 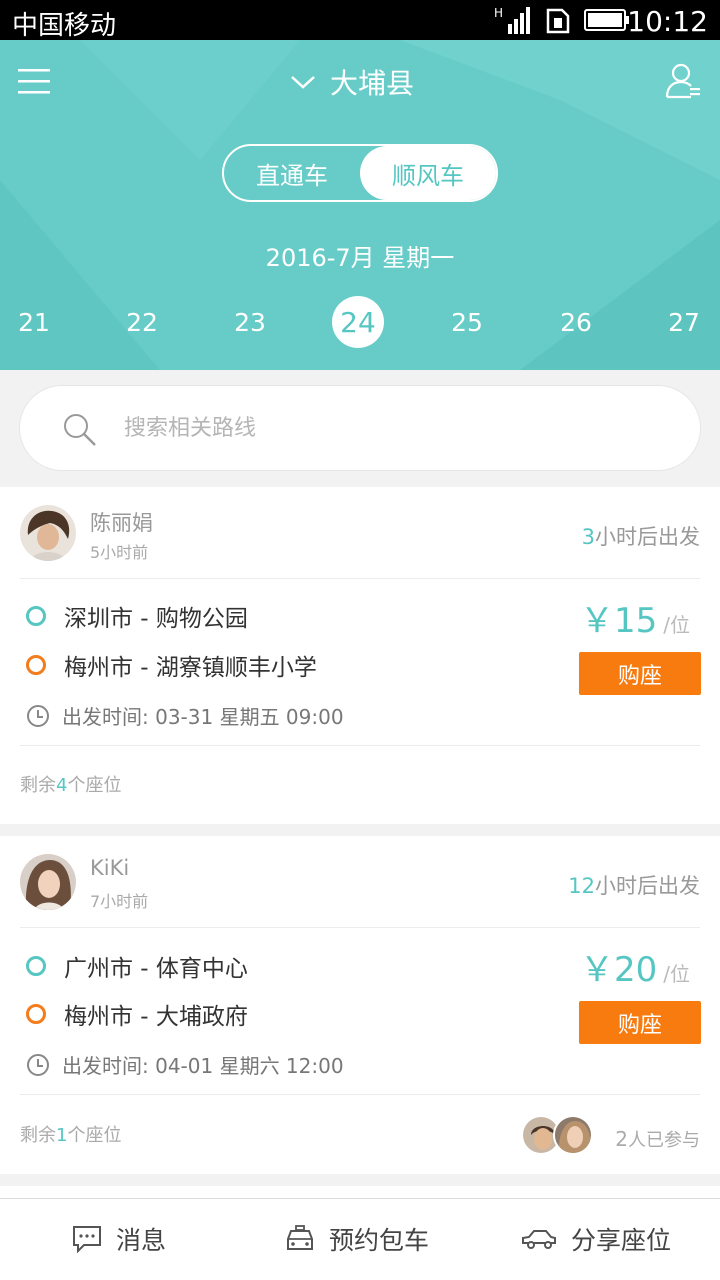 What do you see at coordinates (360, 258) in the screenshot?
I see `month-label: 2016-7月 星期一` at bounding box center [360, 258].